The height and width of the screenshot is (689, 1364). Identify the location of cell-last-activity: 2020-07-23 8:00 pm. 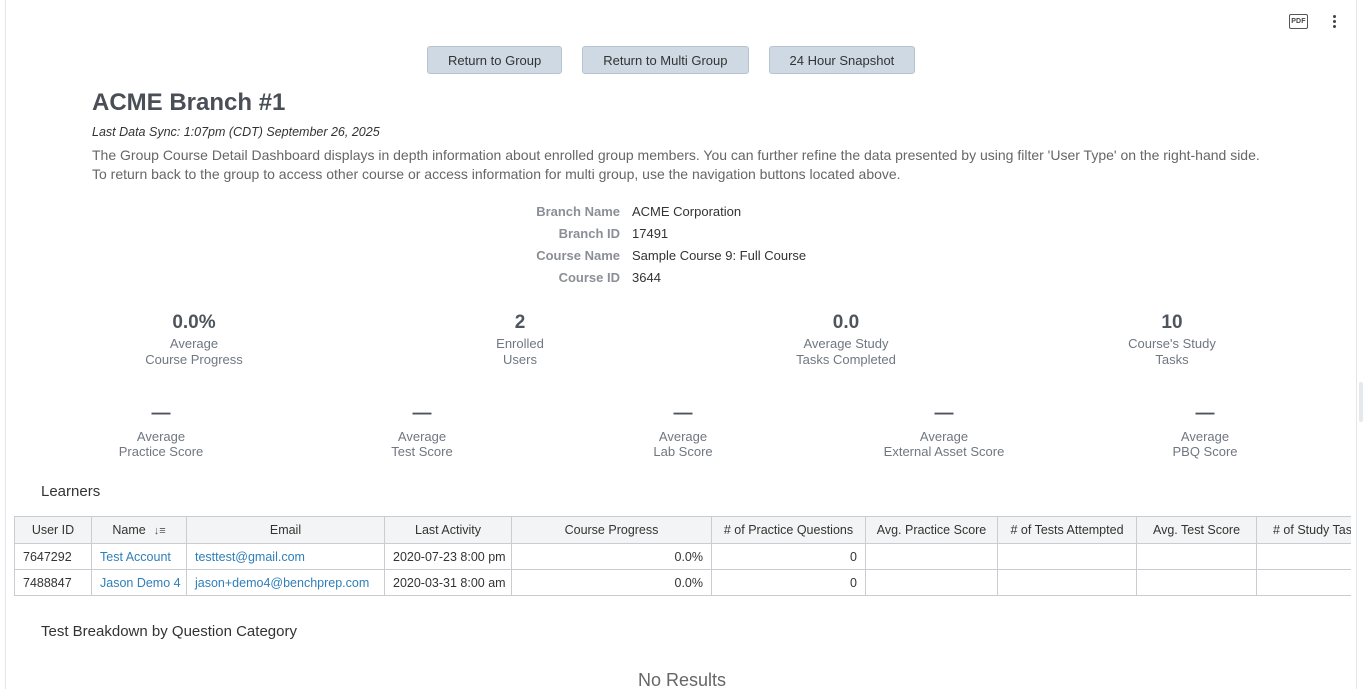
(448, 556).